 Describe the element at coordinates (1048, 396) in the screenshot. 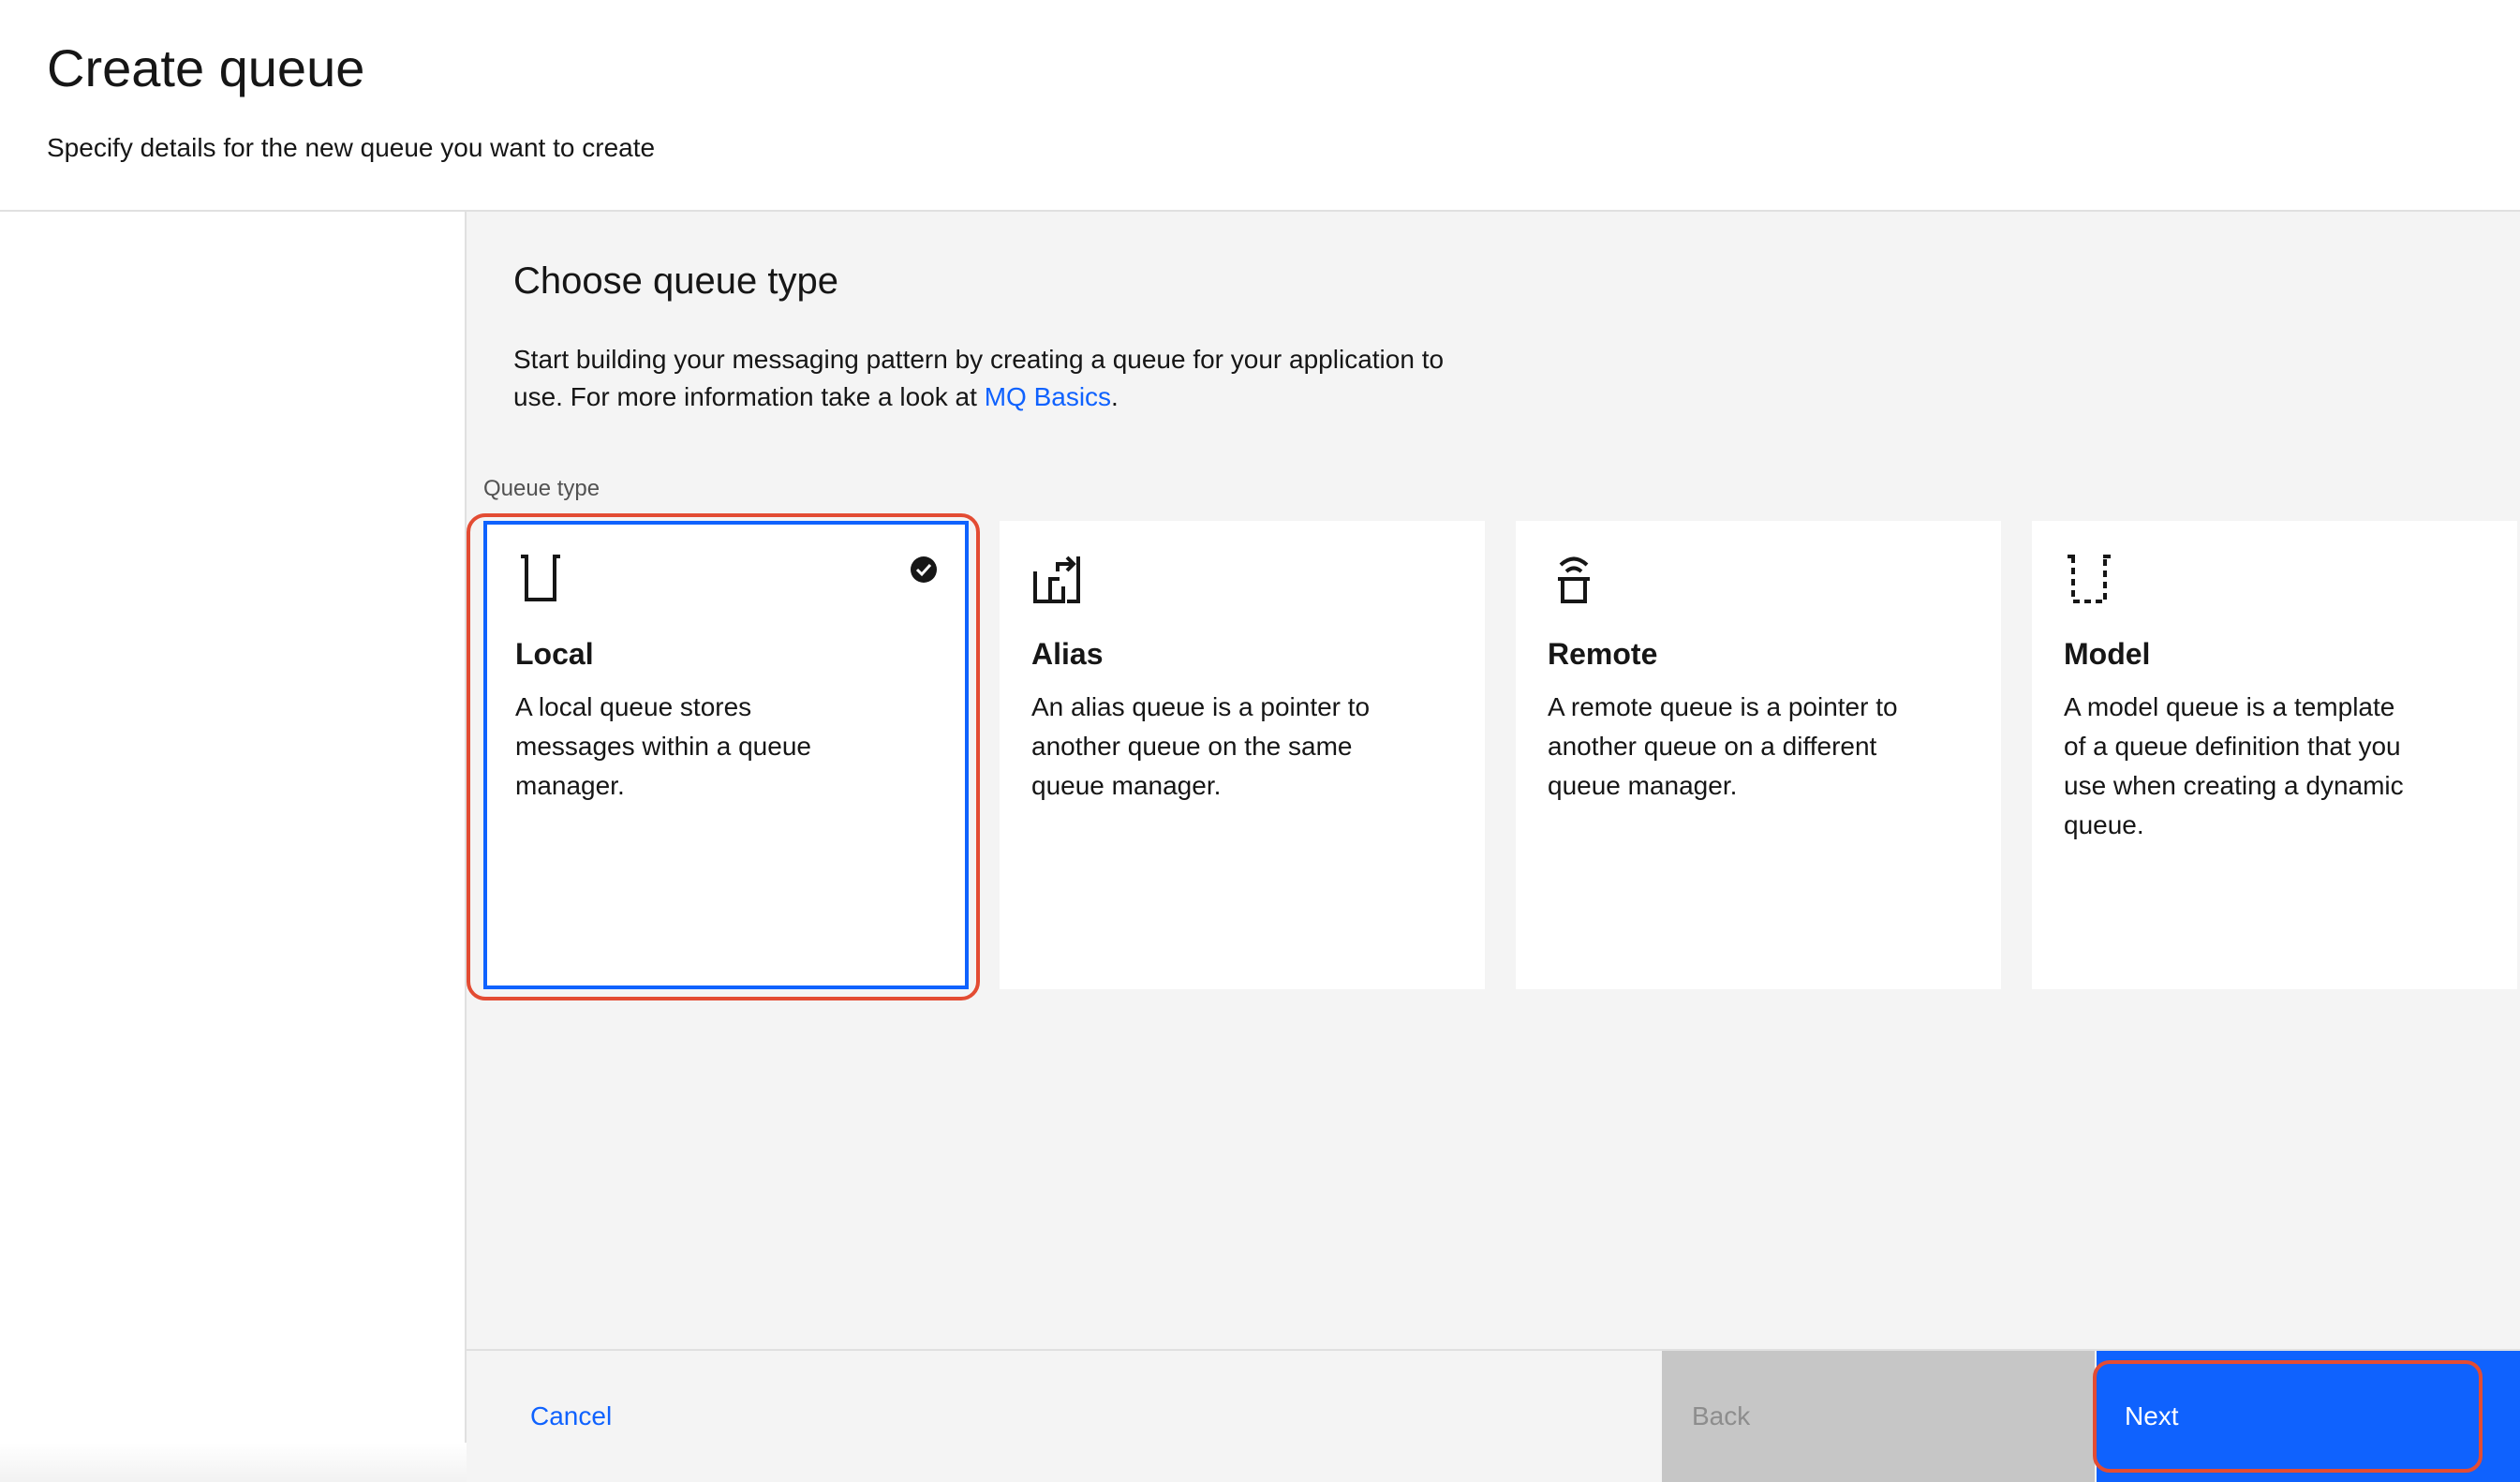

I see `mq-basics-link: MQ Basics` at that location.